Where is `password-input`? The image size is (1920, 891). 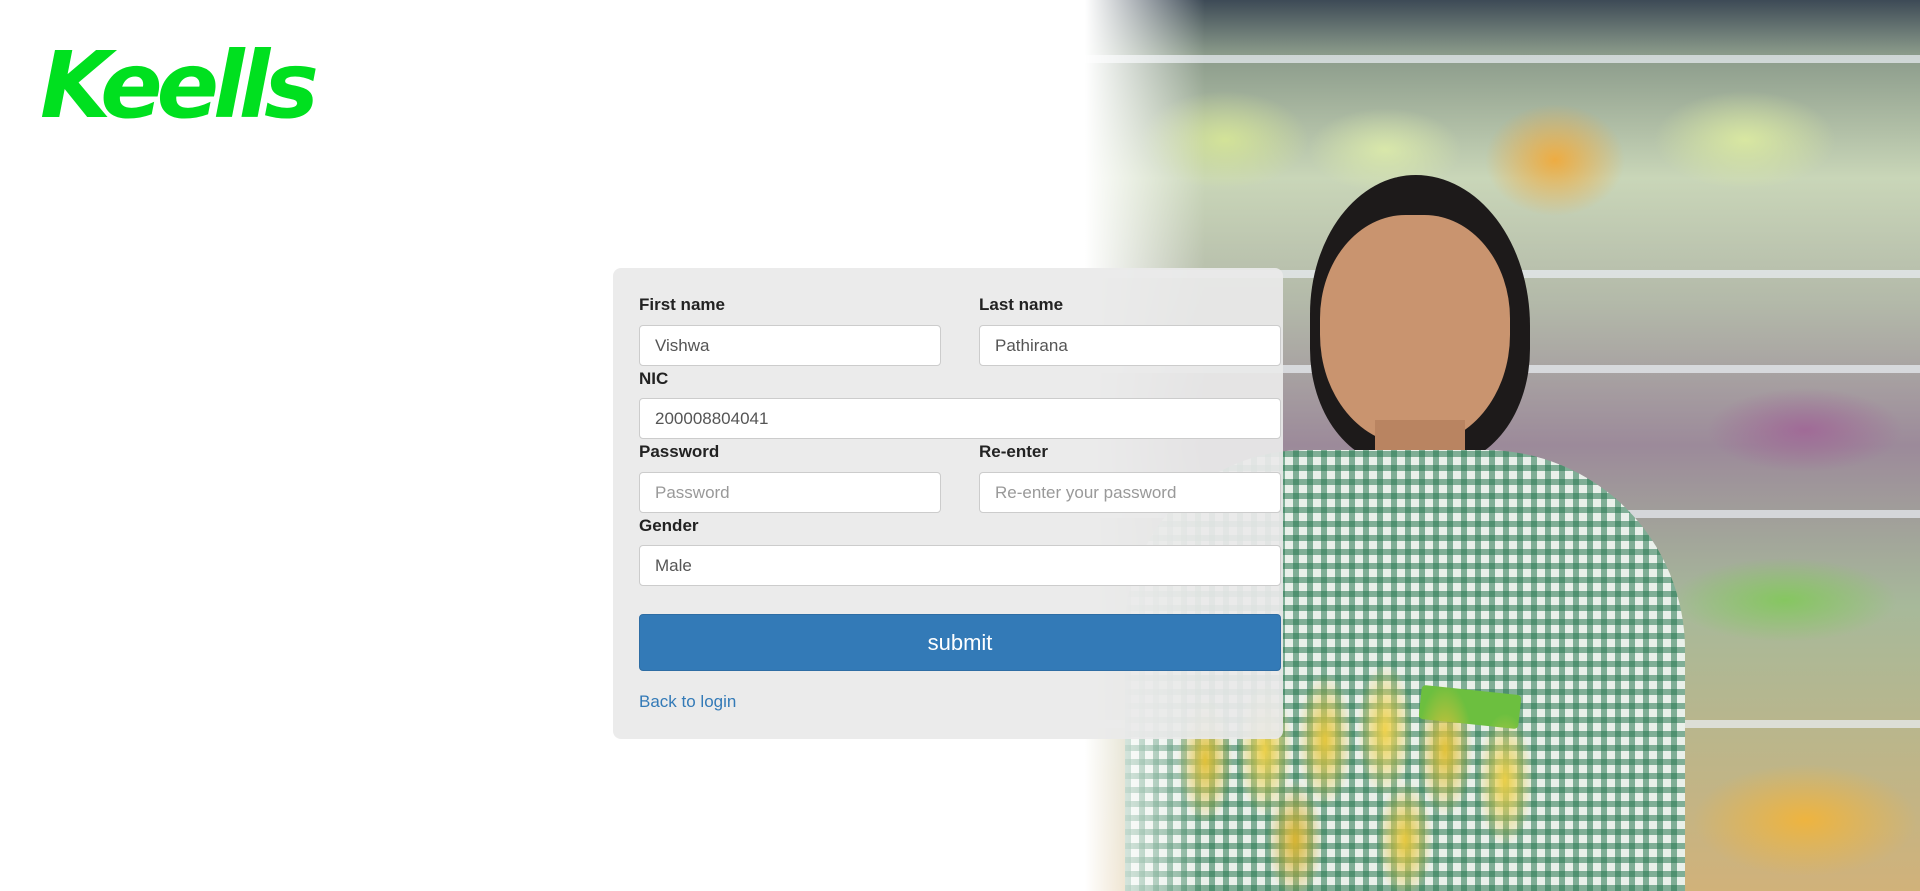
password-input is located at coordinates (790, 492).